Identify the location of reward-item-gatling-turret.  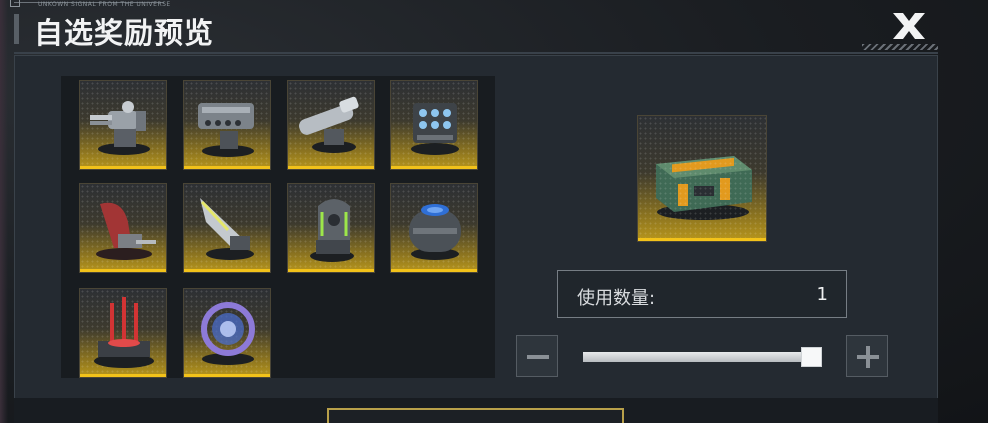
(123, 125).